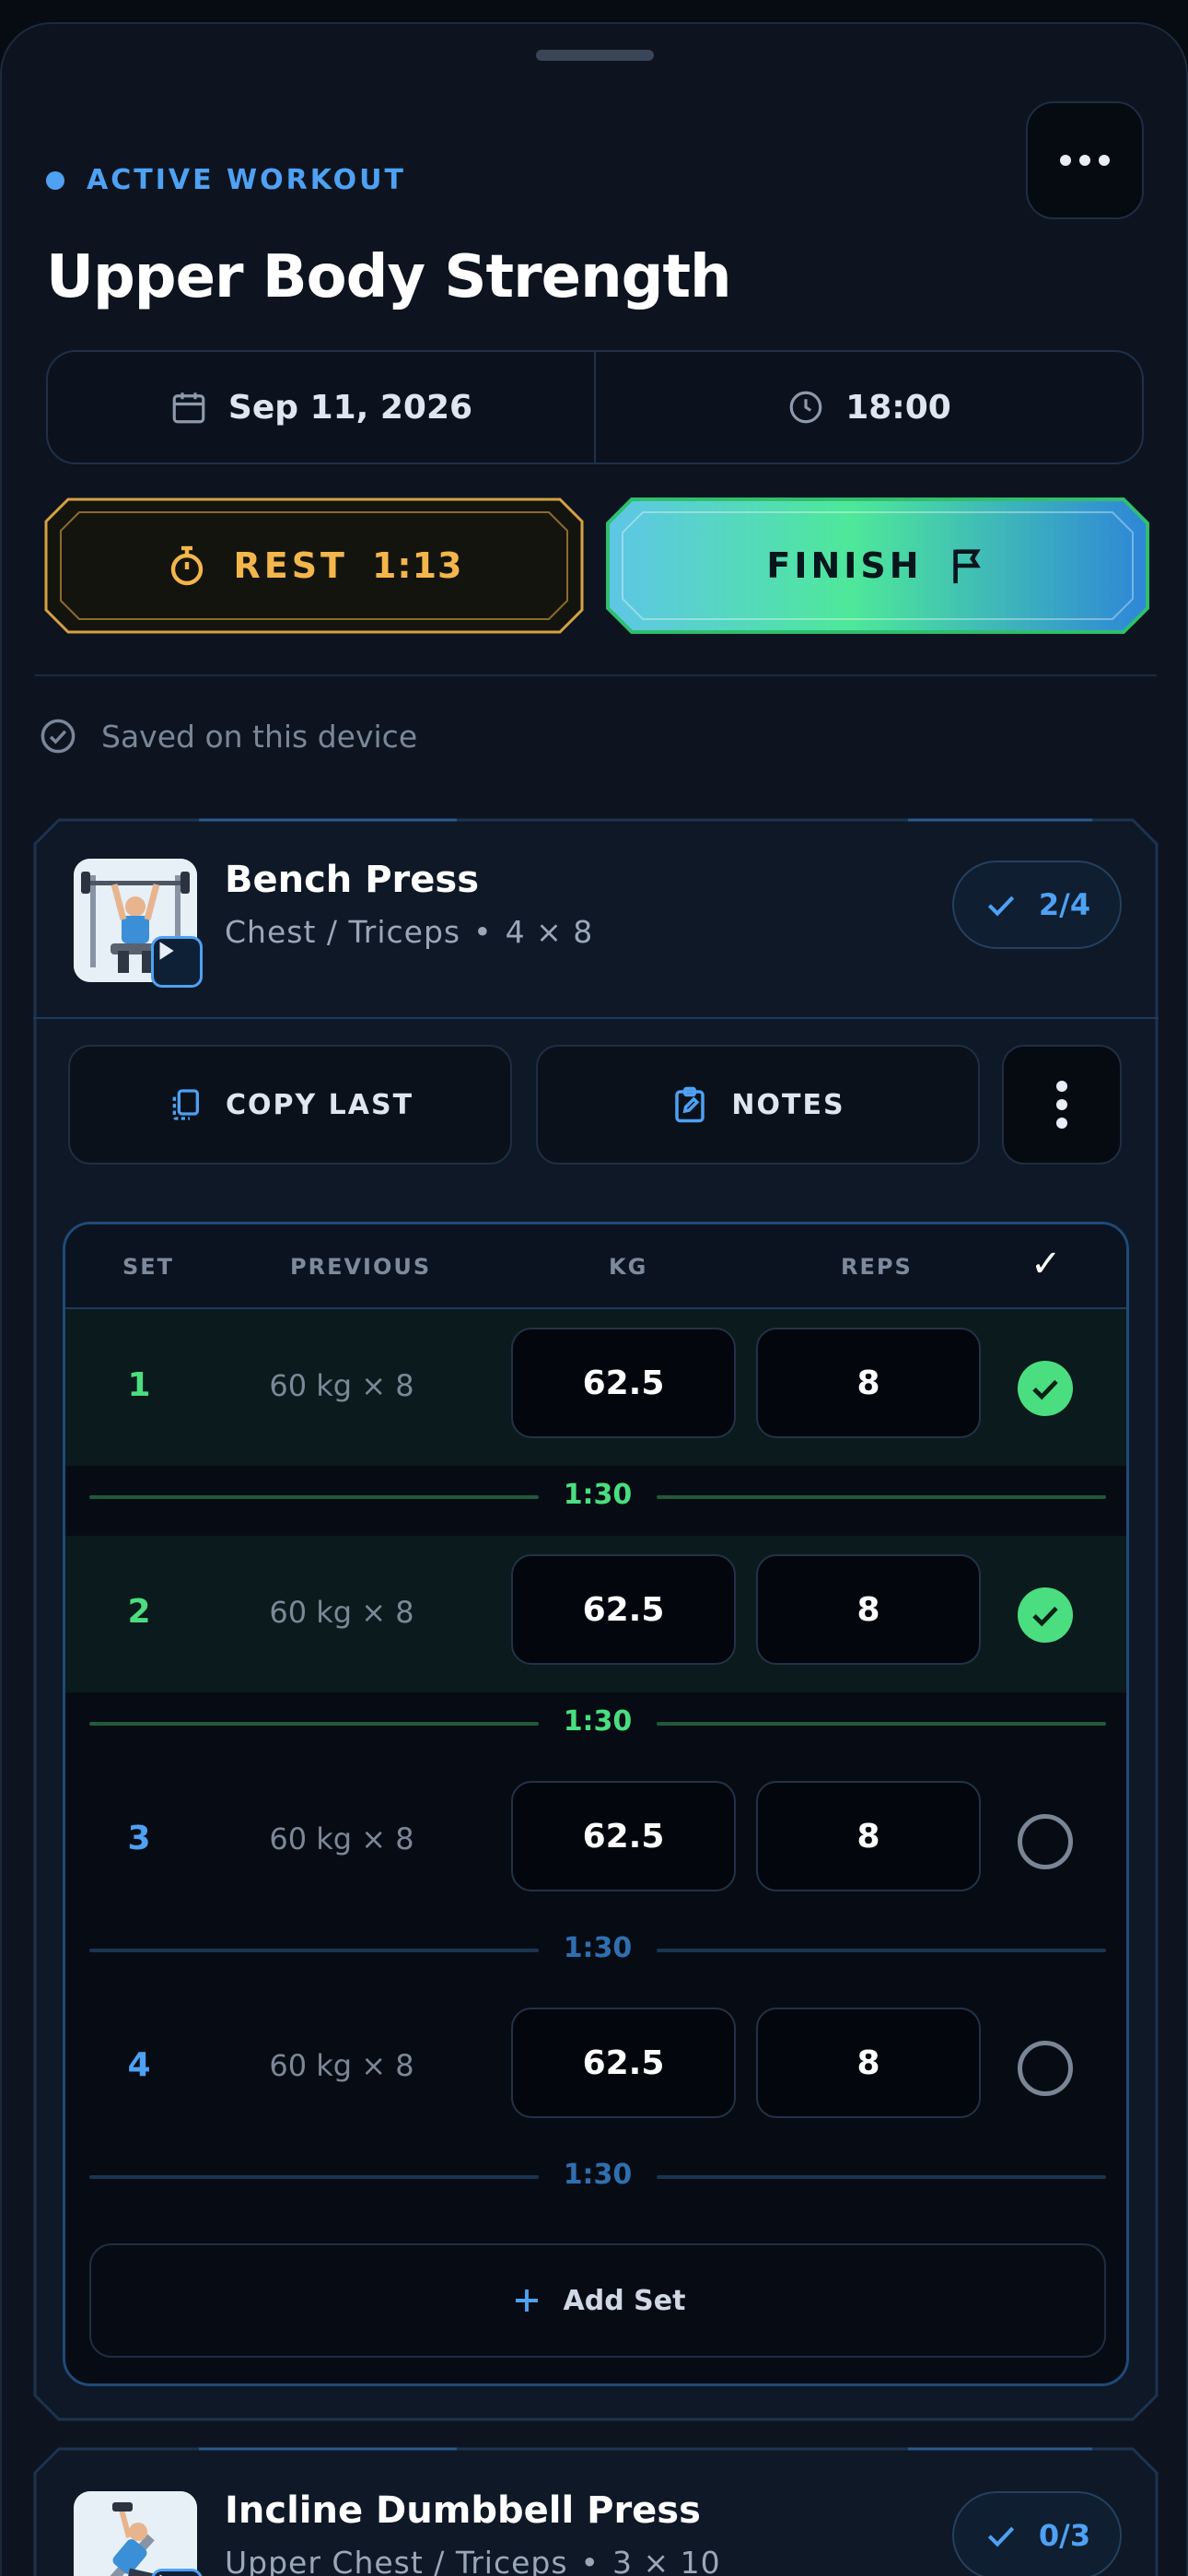 The width and height of the screenshot is (1188, 2576). I want to click on header-set: SET, so click(148, 1267).